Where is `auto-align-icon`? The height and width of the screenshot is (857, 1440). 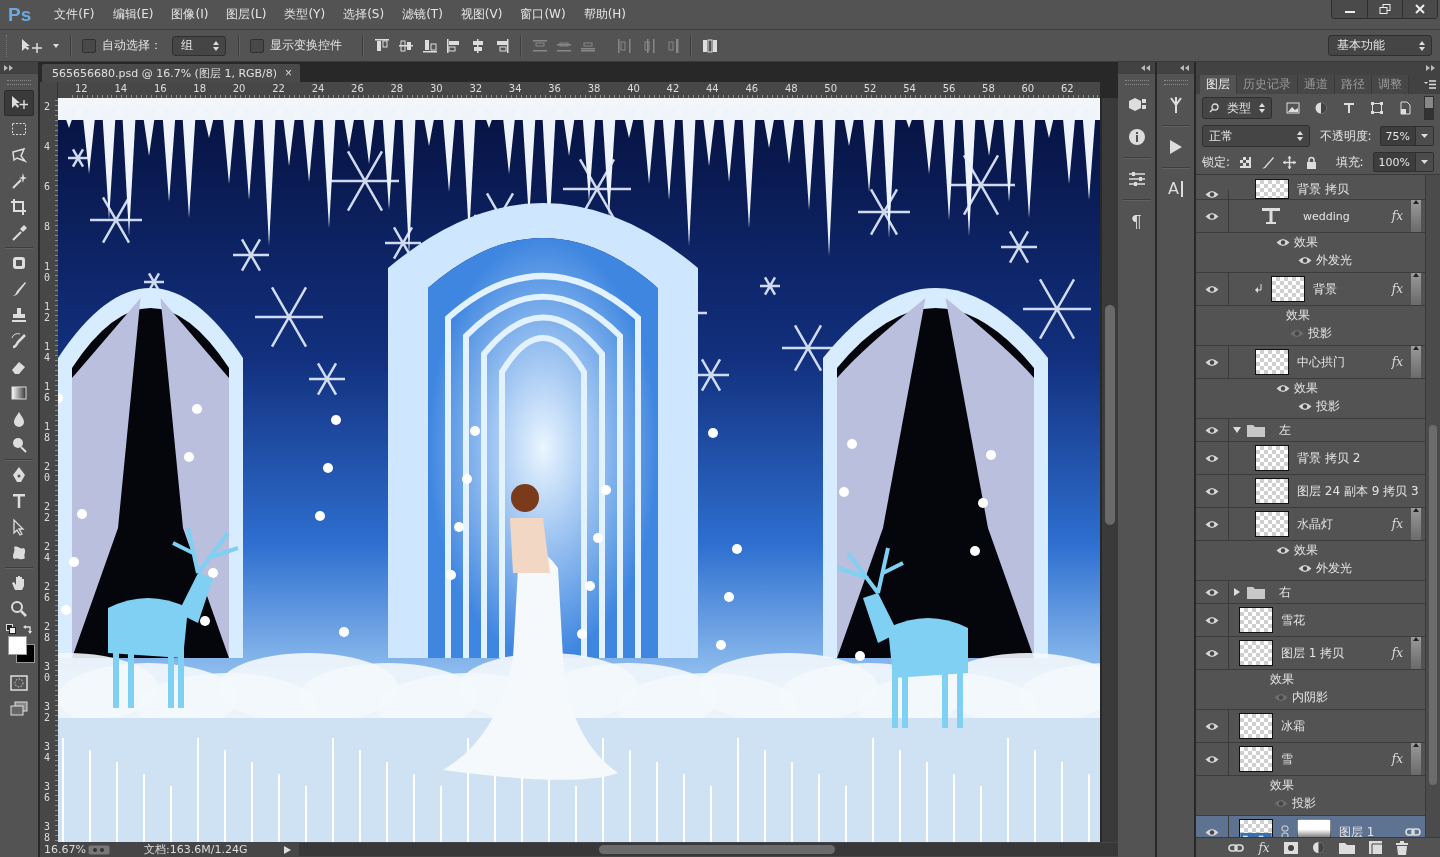 auto-align-icon is located at coordinates (710, 45).